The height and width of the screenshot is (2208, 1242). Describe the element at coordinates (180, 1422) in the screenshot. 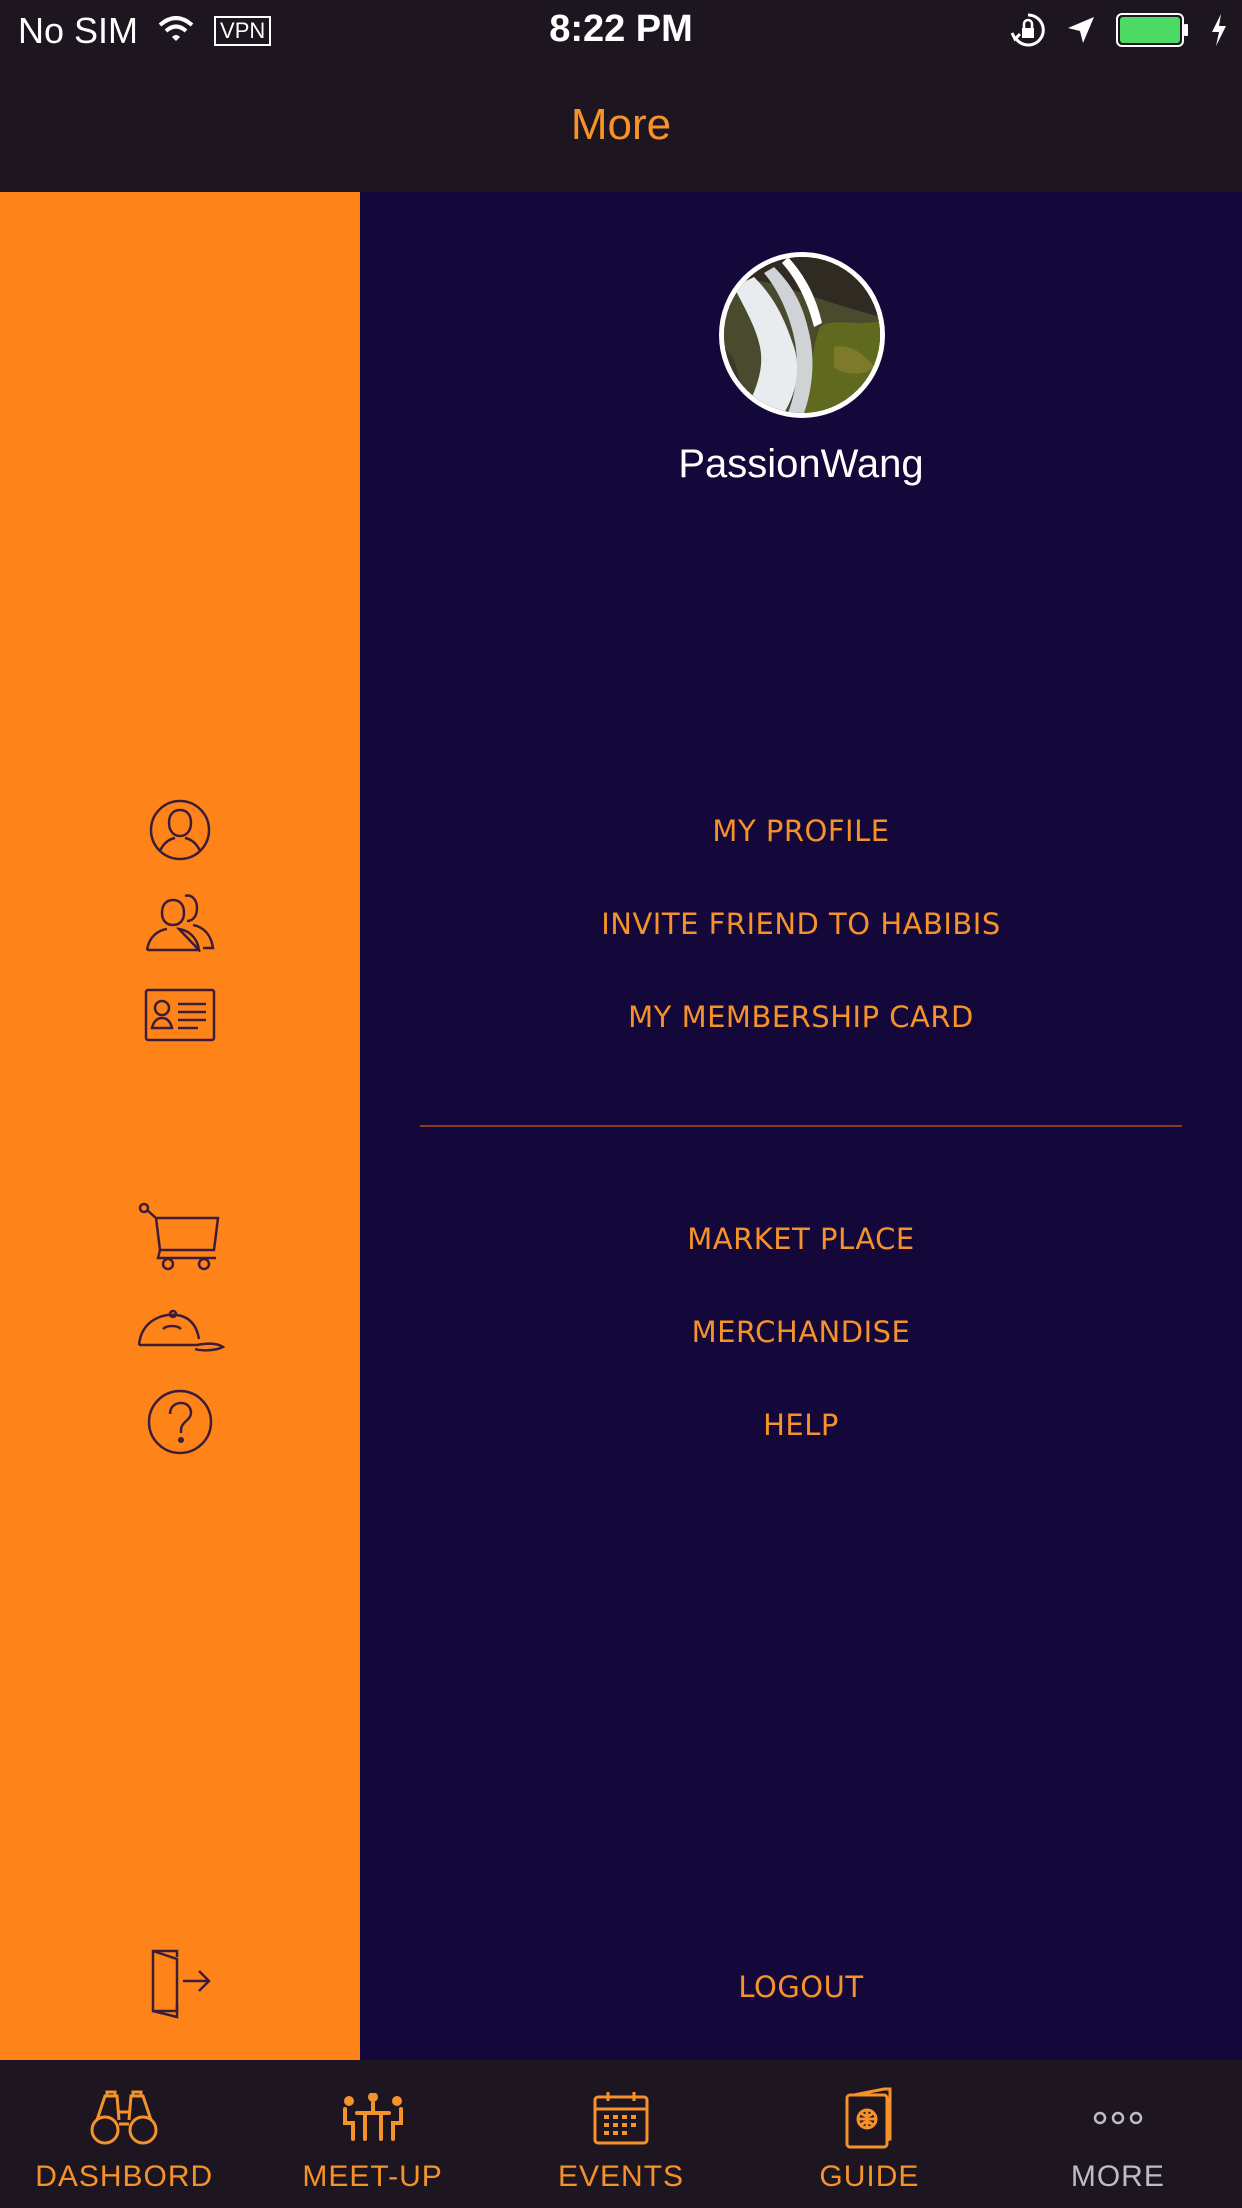

I see `help-icon` at that location.